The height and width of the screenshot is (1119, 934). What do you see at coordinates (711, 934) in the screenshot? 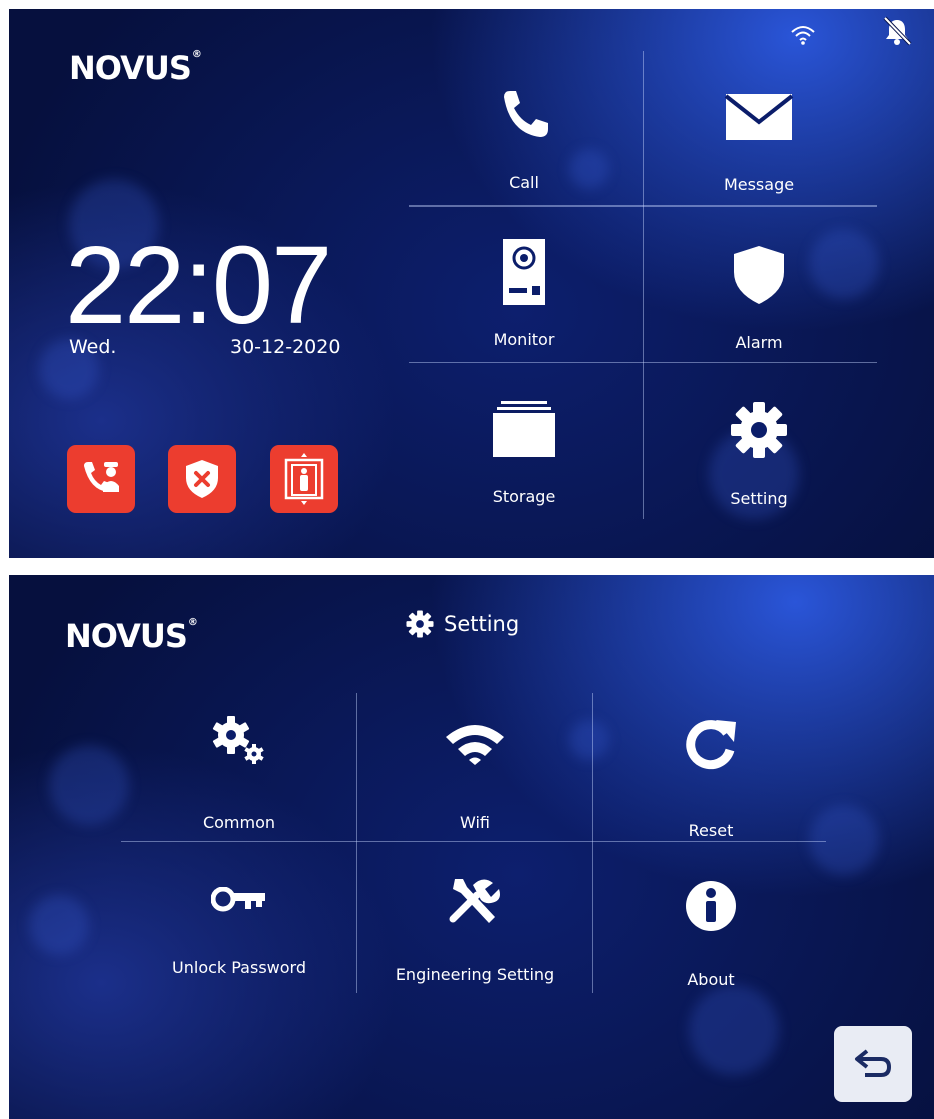
I see `setting-about: About` at bounding box center [711, 934].